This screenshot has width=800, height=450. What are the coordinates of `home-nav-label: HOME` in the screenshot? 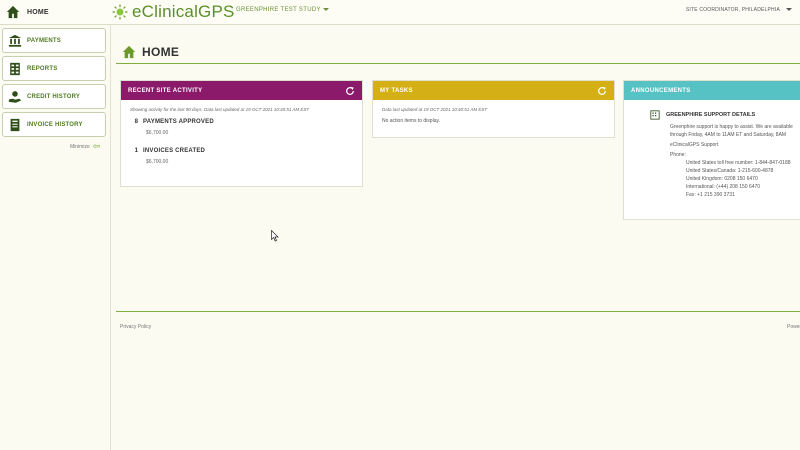 It's located at (38, 12).